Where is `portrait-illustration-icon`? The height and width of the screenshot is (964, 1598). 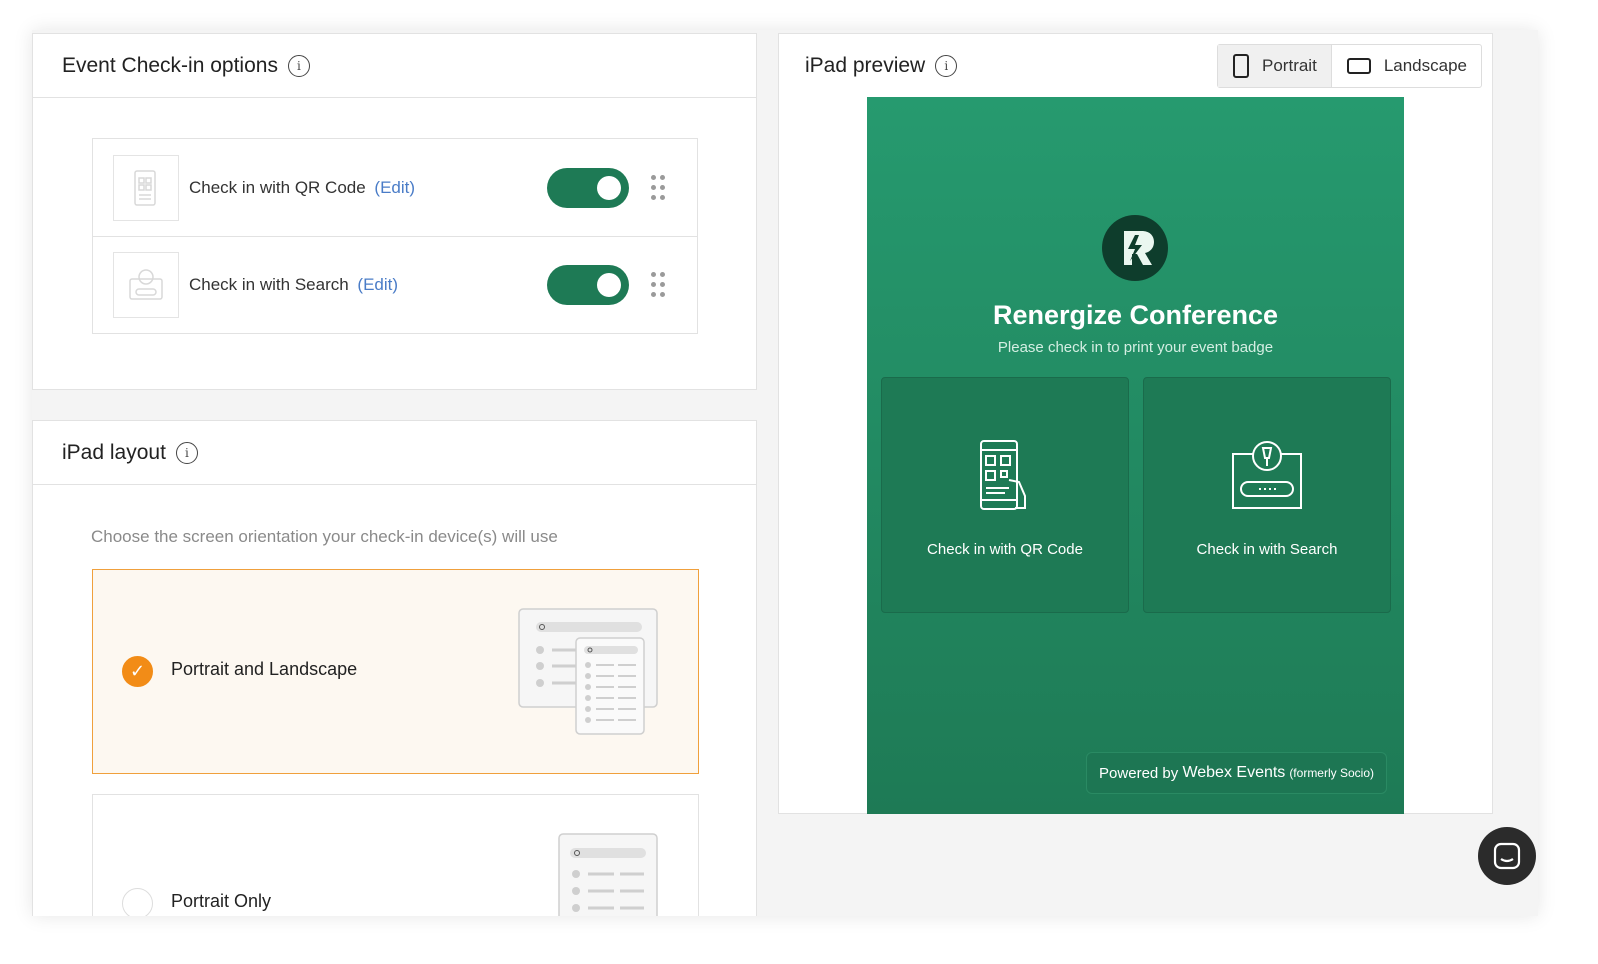 portrait-illustration-icon is located at coordinates (608, 874).